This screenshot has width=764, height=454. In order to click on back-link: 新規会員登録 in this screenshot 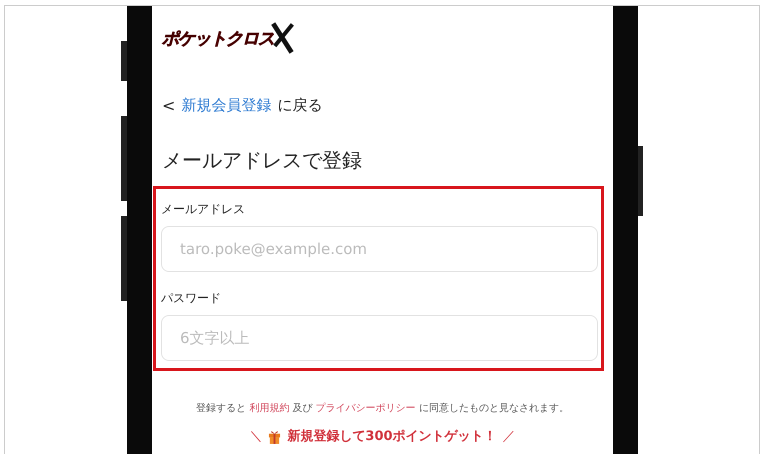, I will do `click(226, 105)`.